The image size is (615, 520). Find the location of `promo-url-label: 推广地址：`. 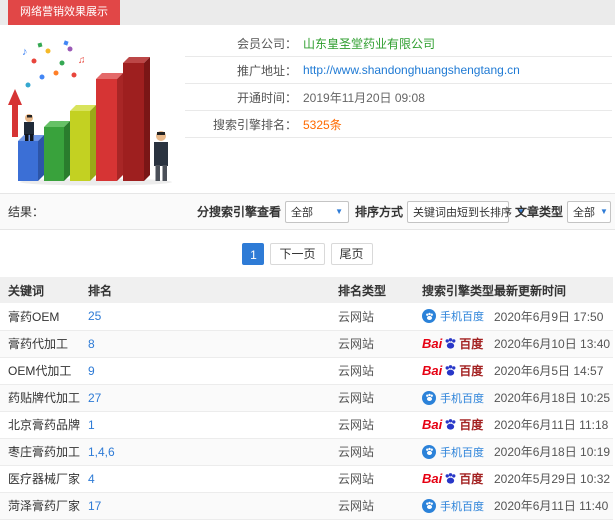

promo-url-label: 推广地址： is located at coordinates (266, 70).